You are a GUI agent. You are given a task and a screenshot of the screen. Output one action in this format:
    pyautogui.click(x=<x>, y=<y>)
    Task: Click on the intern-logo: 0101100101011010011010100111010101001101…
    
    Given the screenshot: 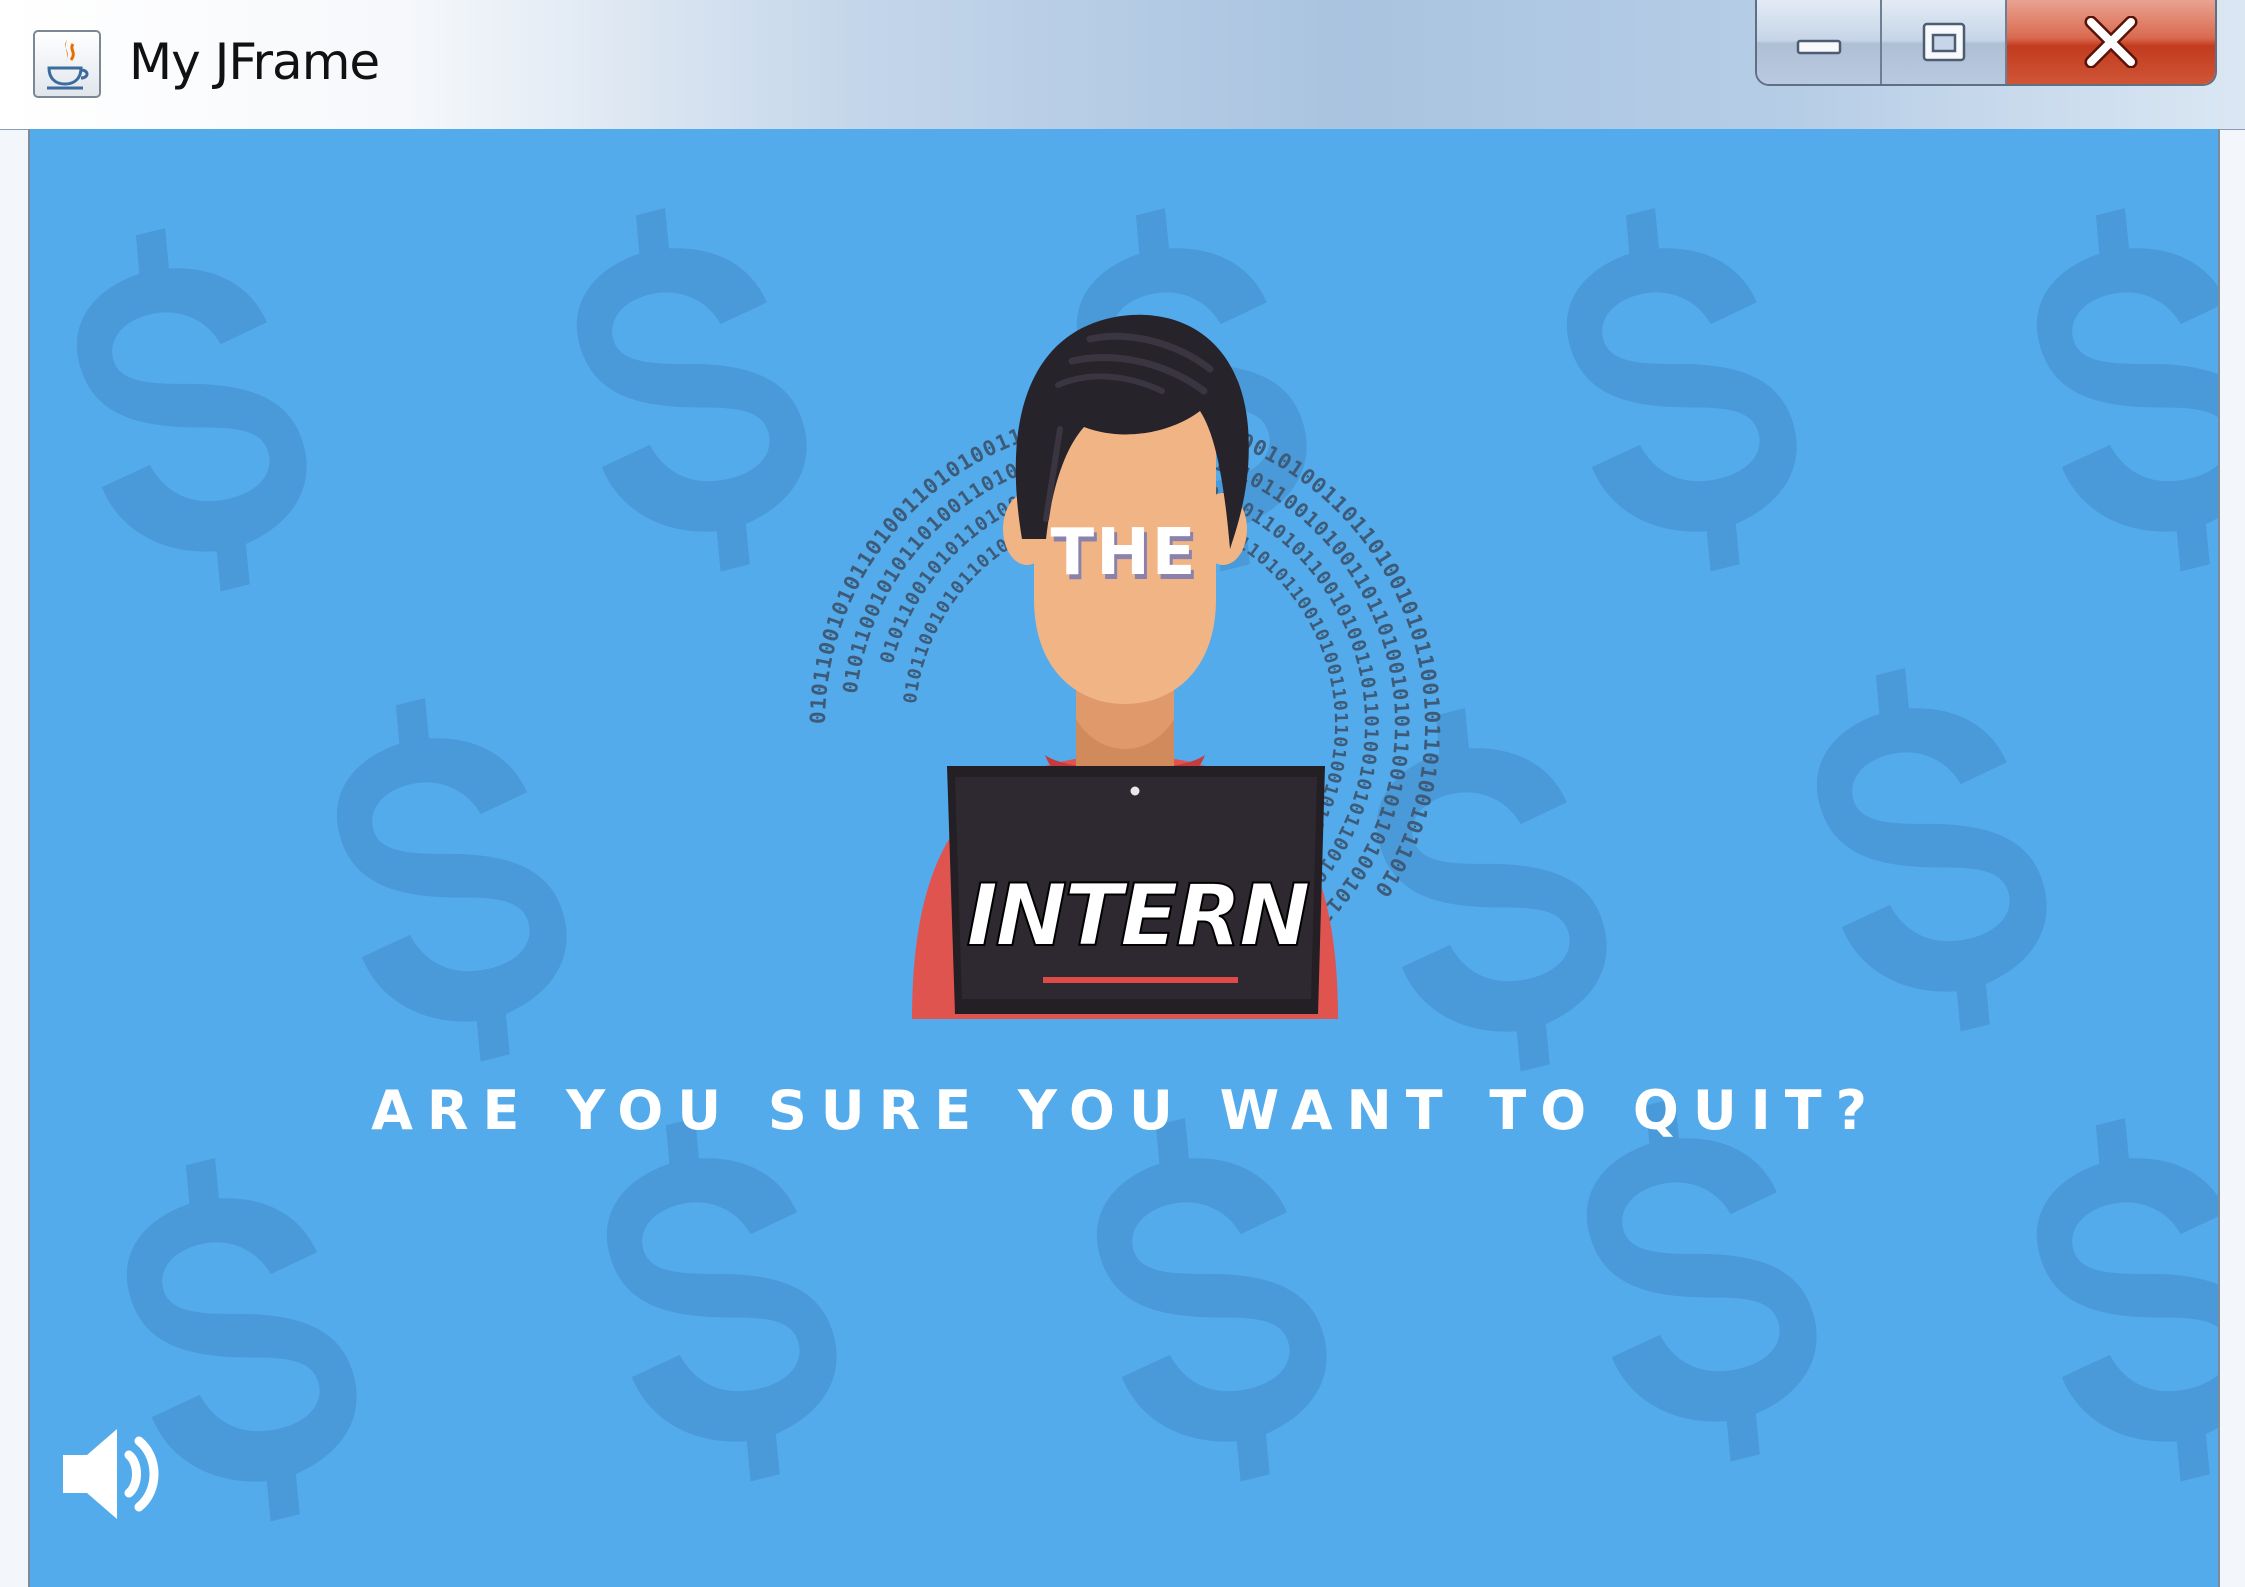 What is the action you would take?
    pyautogui.click(x=1124, y=666)
    